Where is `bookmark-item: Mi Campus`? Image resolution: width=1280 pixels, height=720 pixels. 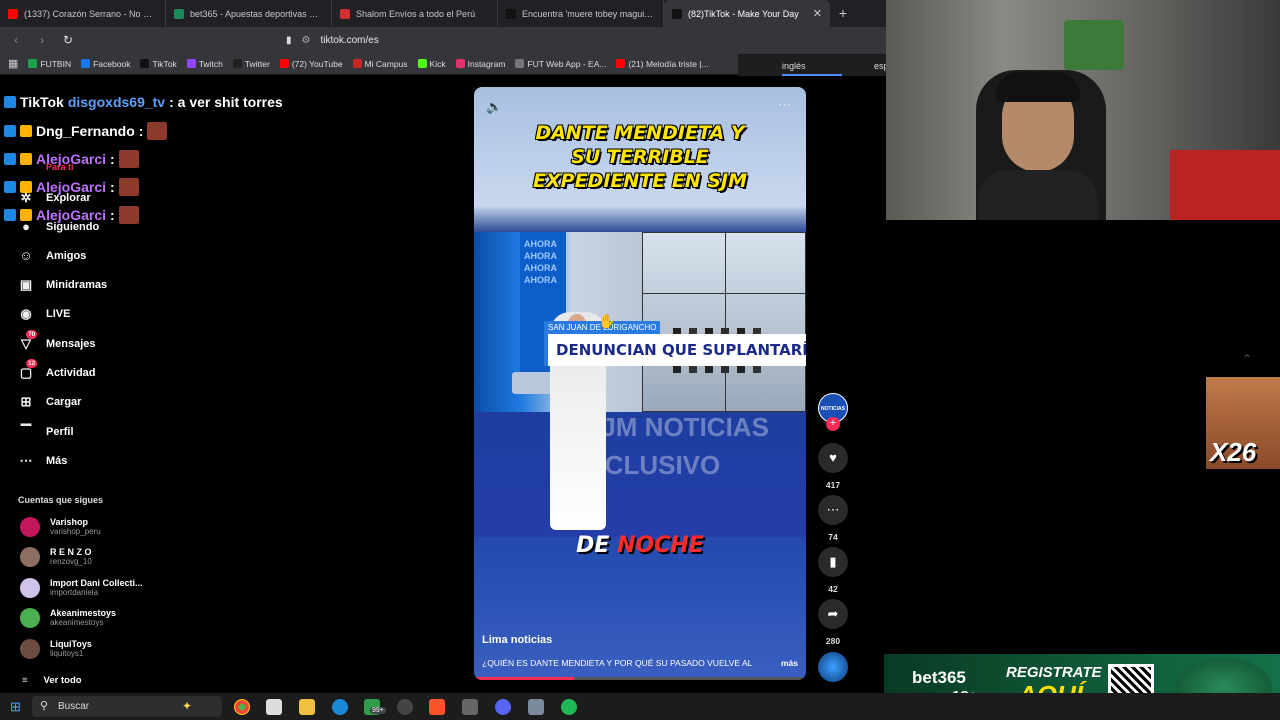
bookmark-item: Mi Campus is located at coordinates (380, 64).